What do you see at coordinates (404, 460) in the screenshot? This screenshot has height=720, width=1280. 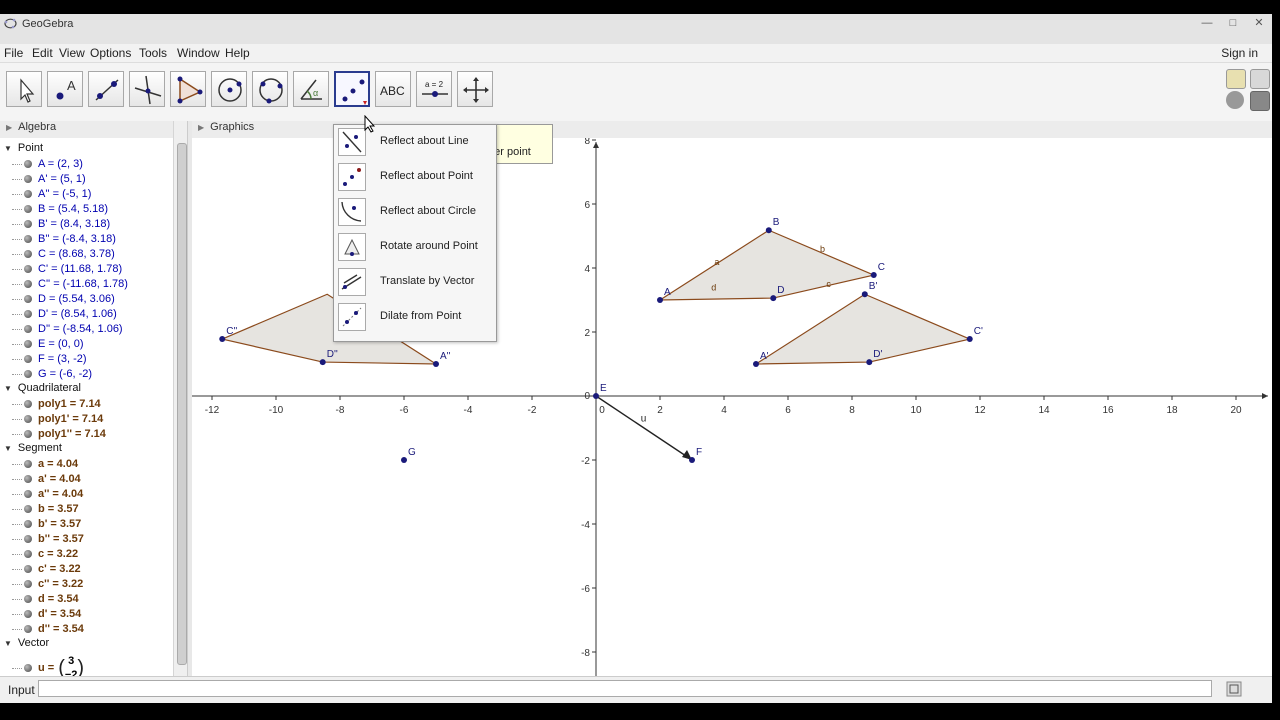 I see `point-G` at bounding box center [404, 460].